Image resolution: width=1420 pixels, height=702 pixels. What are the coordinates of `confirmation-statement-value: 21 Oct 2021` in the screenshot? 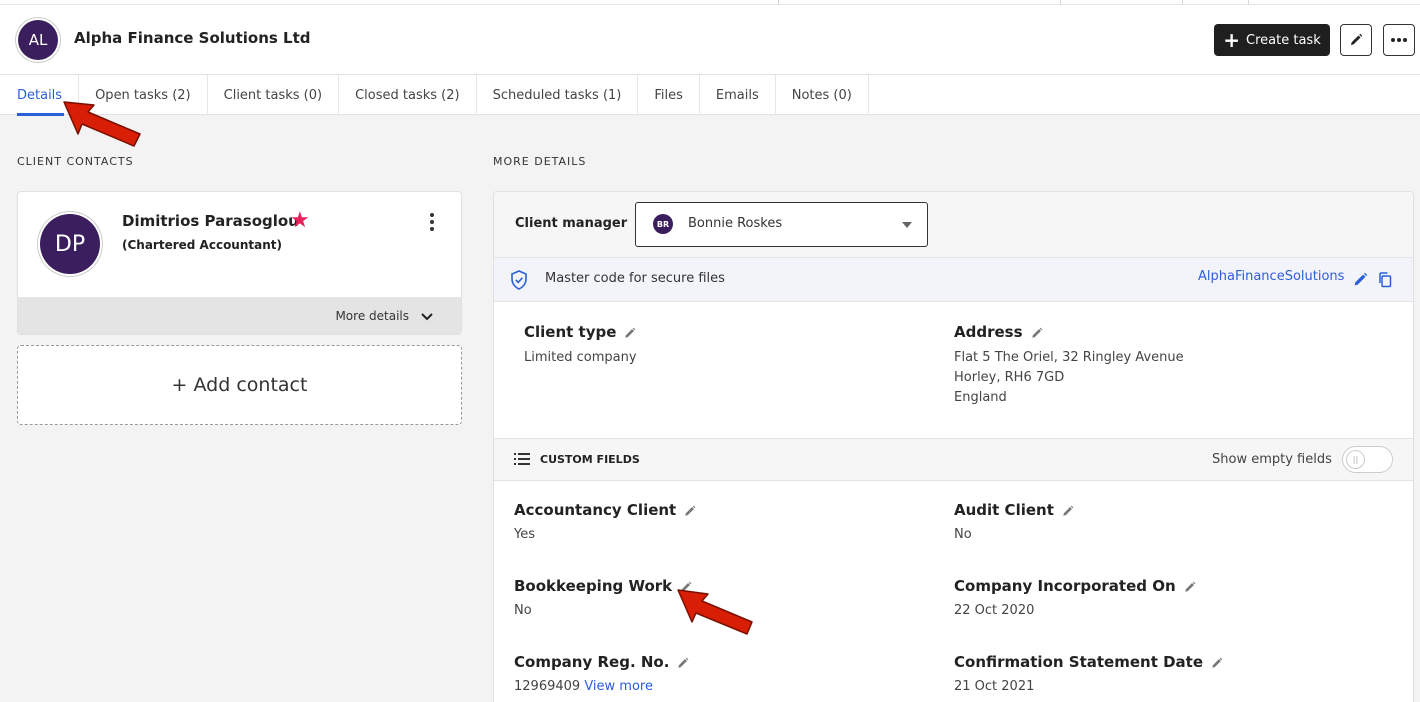 It's located at (994, 686).